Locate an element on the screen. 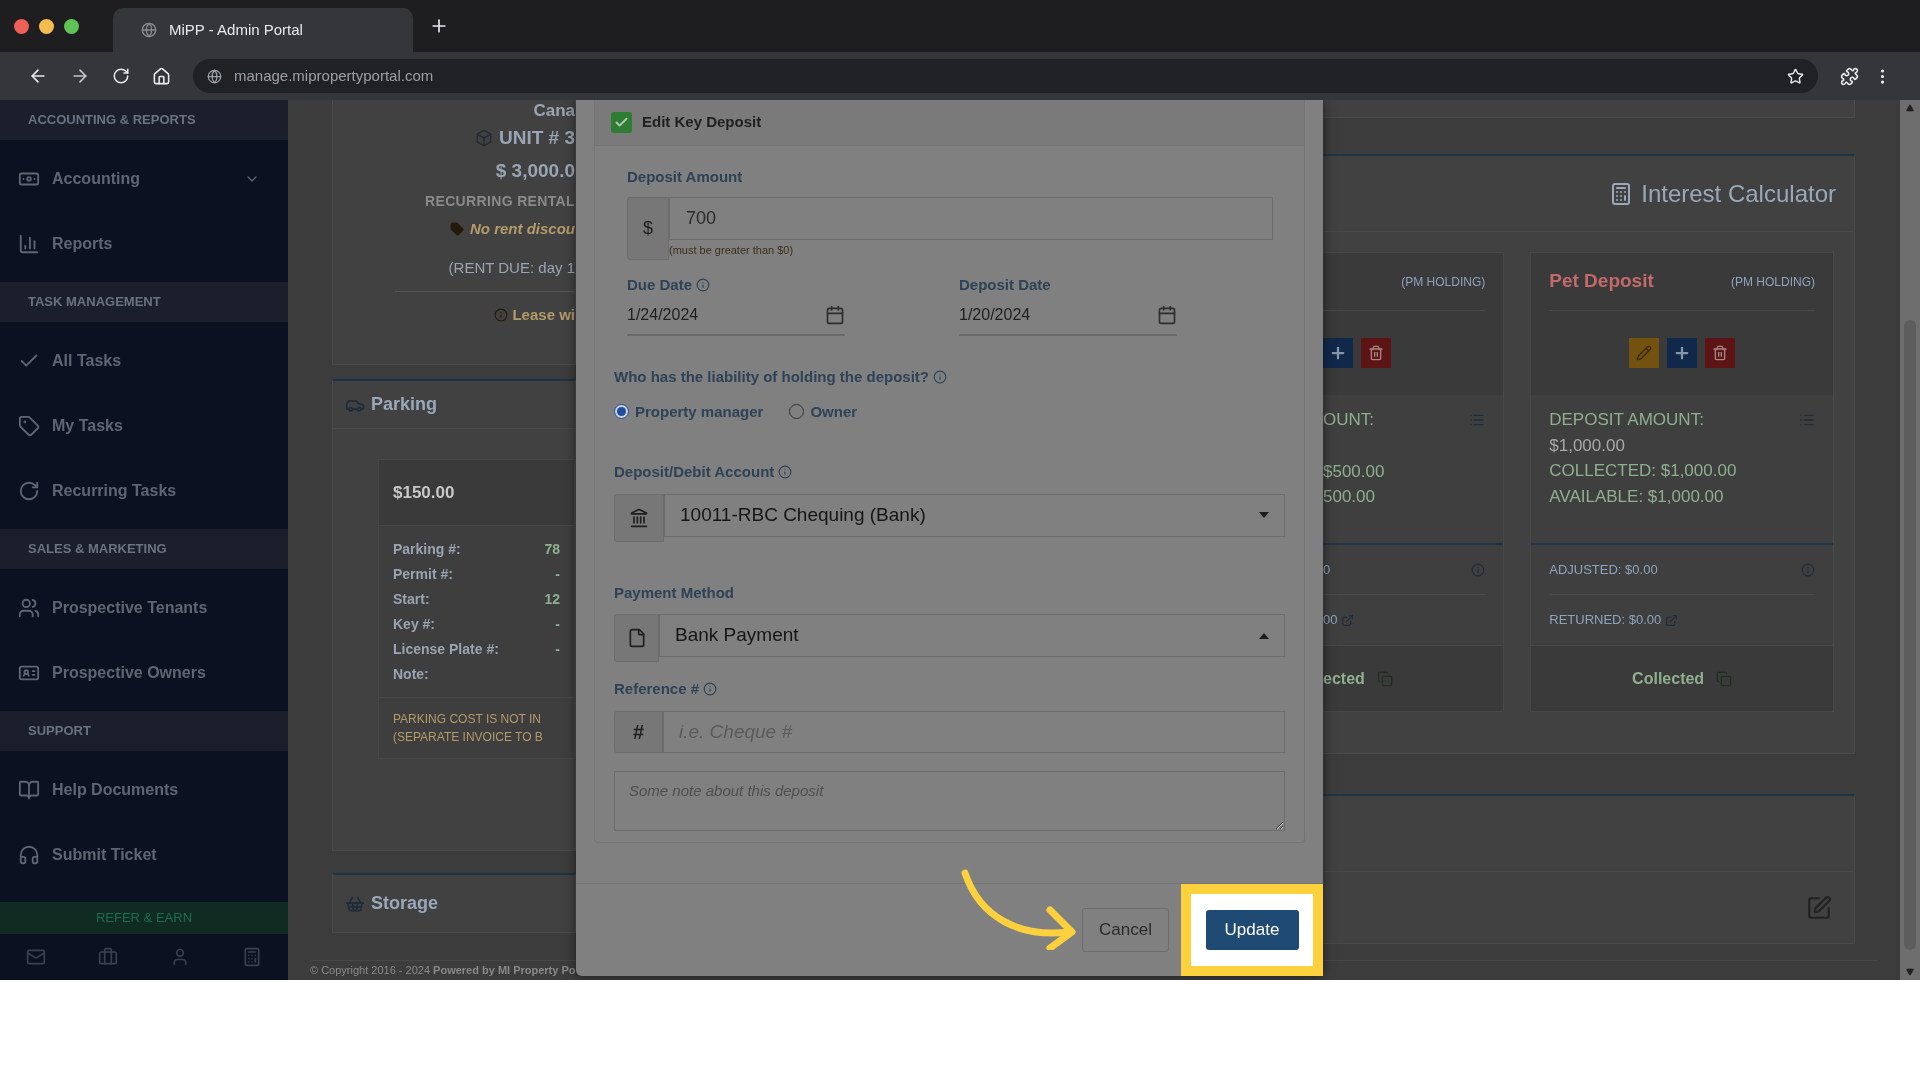 The width and height of the screenshot is (1920, 1080). select-field: Bank Payment is located at coordinates (972, 635).